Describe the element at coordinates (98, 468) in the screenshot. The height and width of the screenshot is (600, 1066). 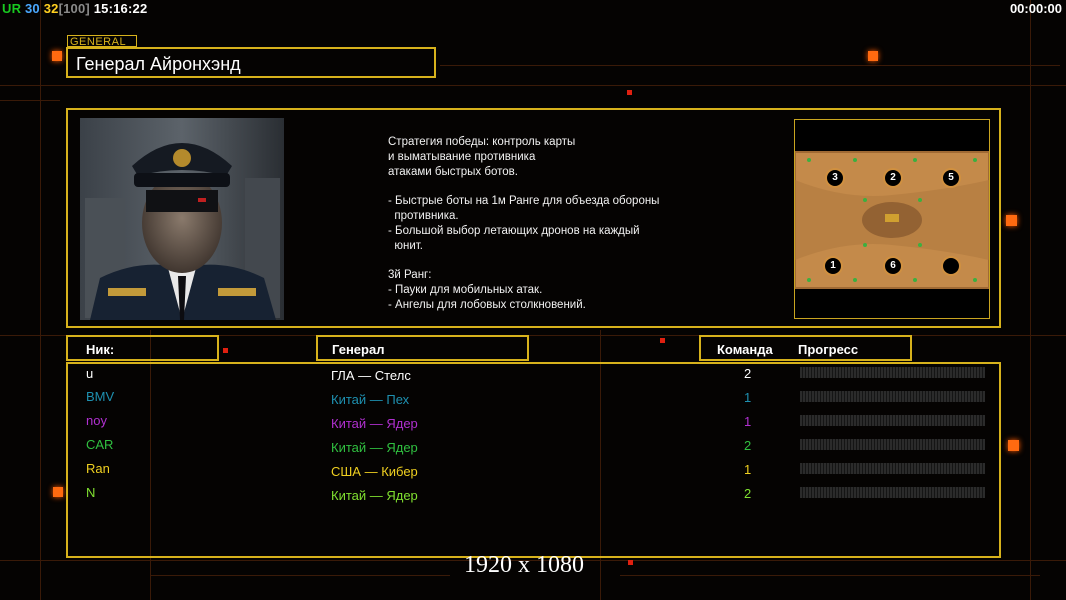
I see `player-nick: Ran` at that location.